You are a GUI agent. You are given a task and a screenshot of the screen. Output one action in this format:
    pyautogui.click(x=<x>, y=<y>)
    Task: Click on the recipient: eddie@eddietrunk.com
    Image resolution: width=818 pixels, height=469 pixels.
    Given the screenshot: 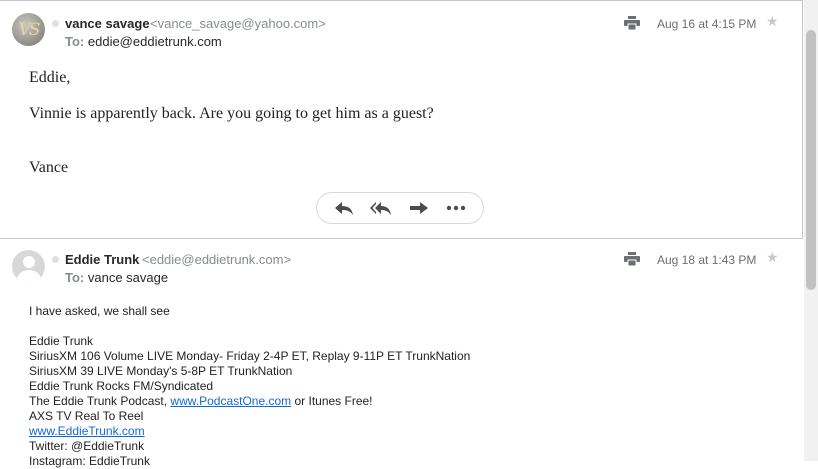 What is the action you would take?
    pyautogui.click(x=155, y=41)
    